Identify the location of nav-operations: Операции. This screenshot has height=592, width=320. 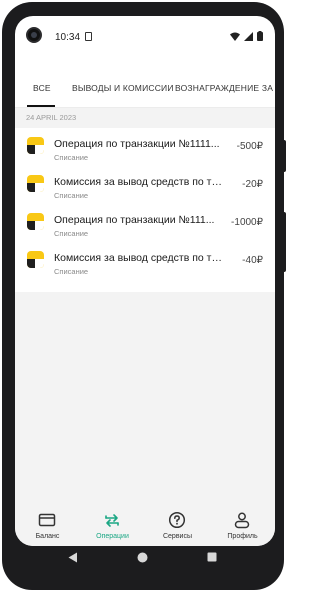
(112, 524).